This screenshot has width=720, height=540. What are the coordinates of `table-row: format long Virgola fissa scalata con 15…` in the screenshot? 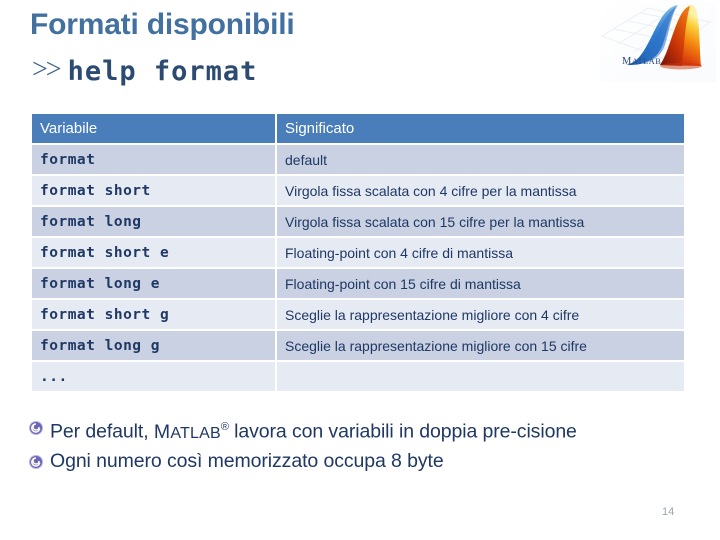 It's located at (358, 222).